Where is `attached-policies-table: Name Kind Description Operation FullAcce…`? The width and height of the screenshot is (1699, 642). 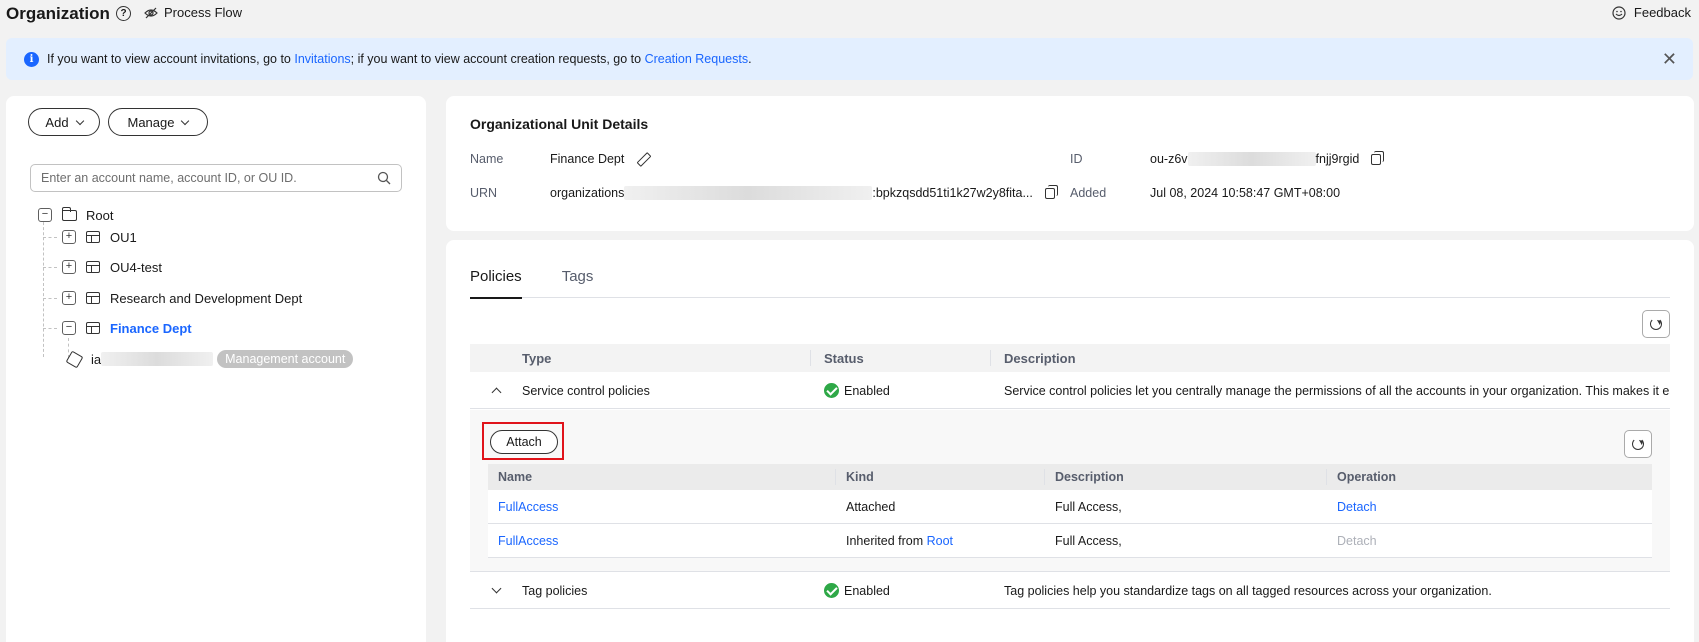
attached-policies-table: Name Kind Description Operation FullAcce… is located at coordinates (1070, 511).